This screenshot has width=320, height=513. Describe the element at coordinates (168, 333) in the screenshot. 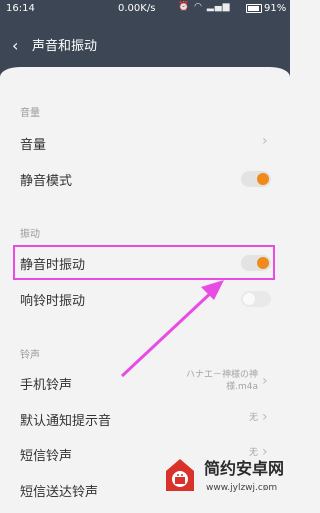

I see `arrow-shaft` at that location.